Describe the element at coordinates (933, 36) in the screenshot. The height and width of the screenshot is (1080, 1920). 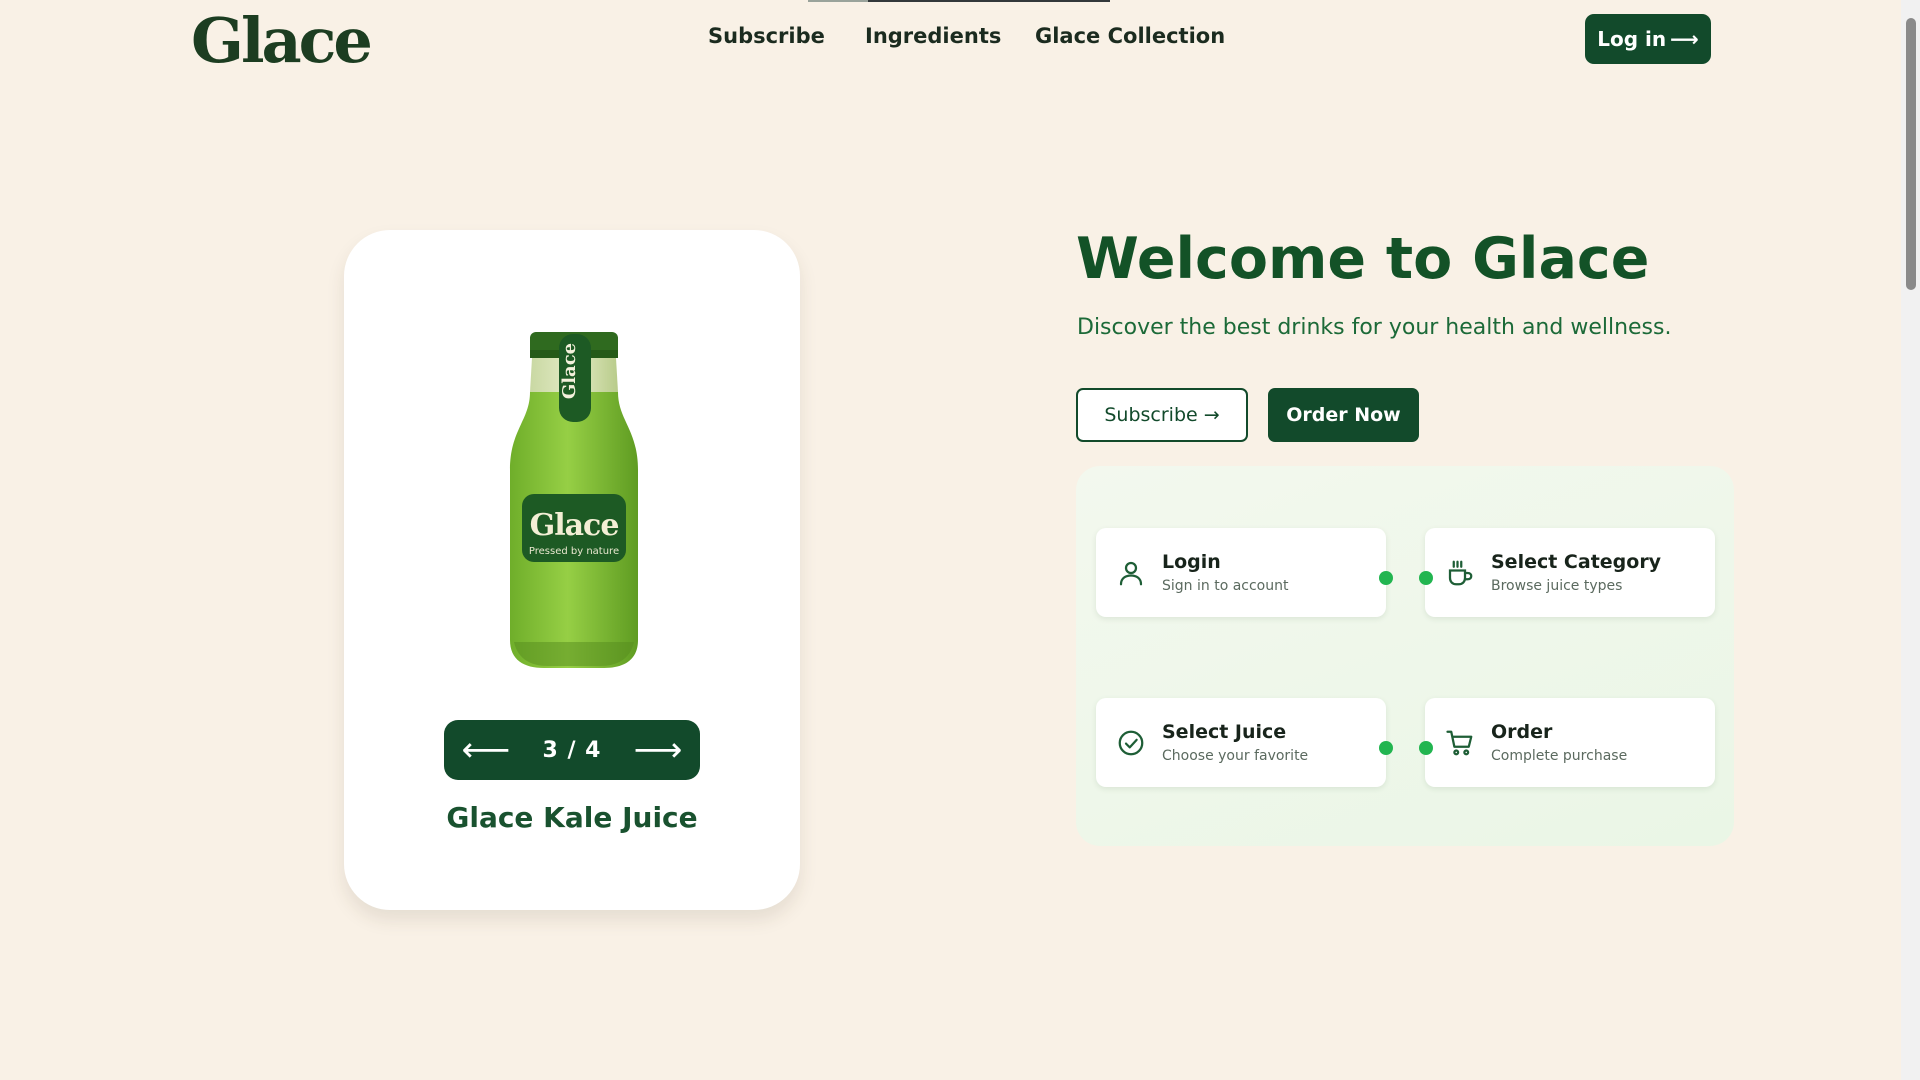
I see `nav-ingredients: Ingredients` at that location.